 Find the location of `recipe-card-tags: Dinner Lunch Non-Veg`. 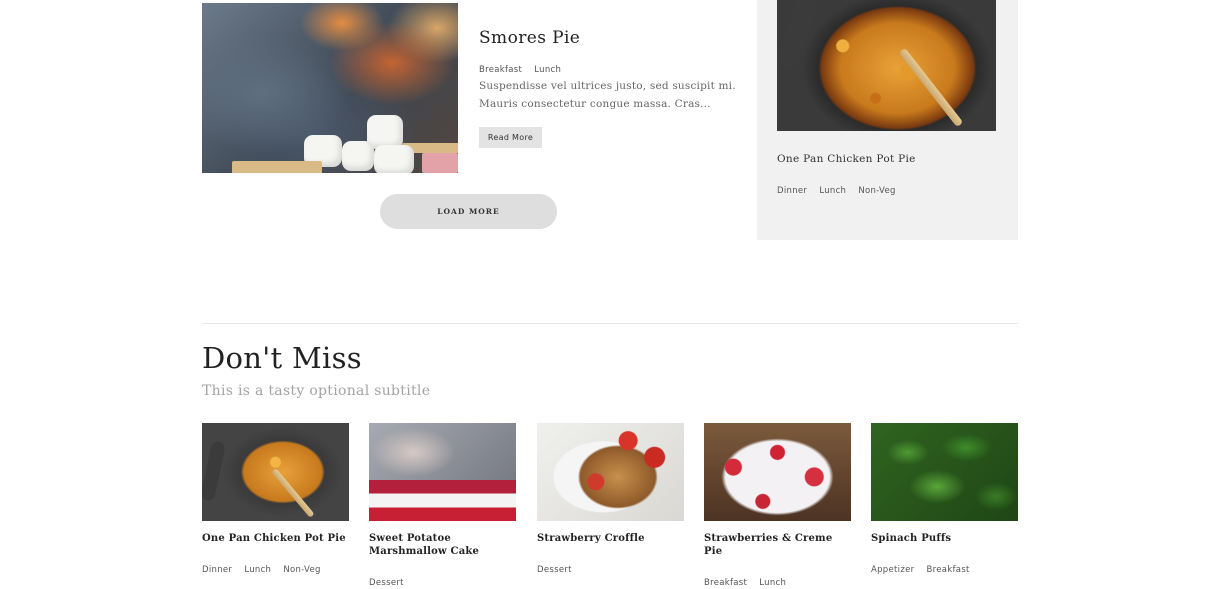

recipe-card-tags: Dinner Lunch Non-Veg is located at coordinates (275, 566).